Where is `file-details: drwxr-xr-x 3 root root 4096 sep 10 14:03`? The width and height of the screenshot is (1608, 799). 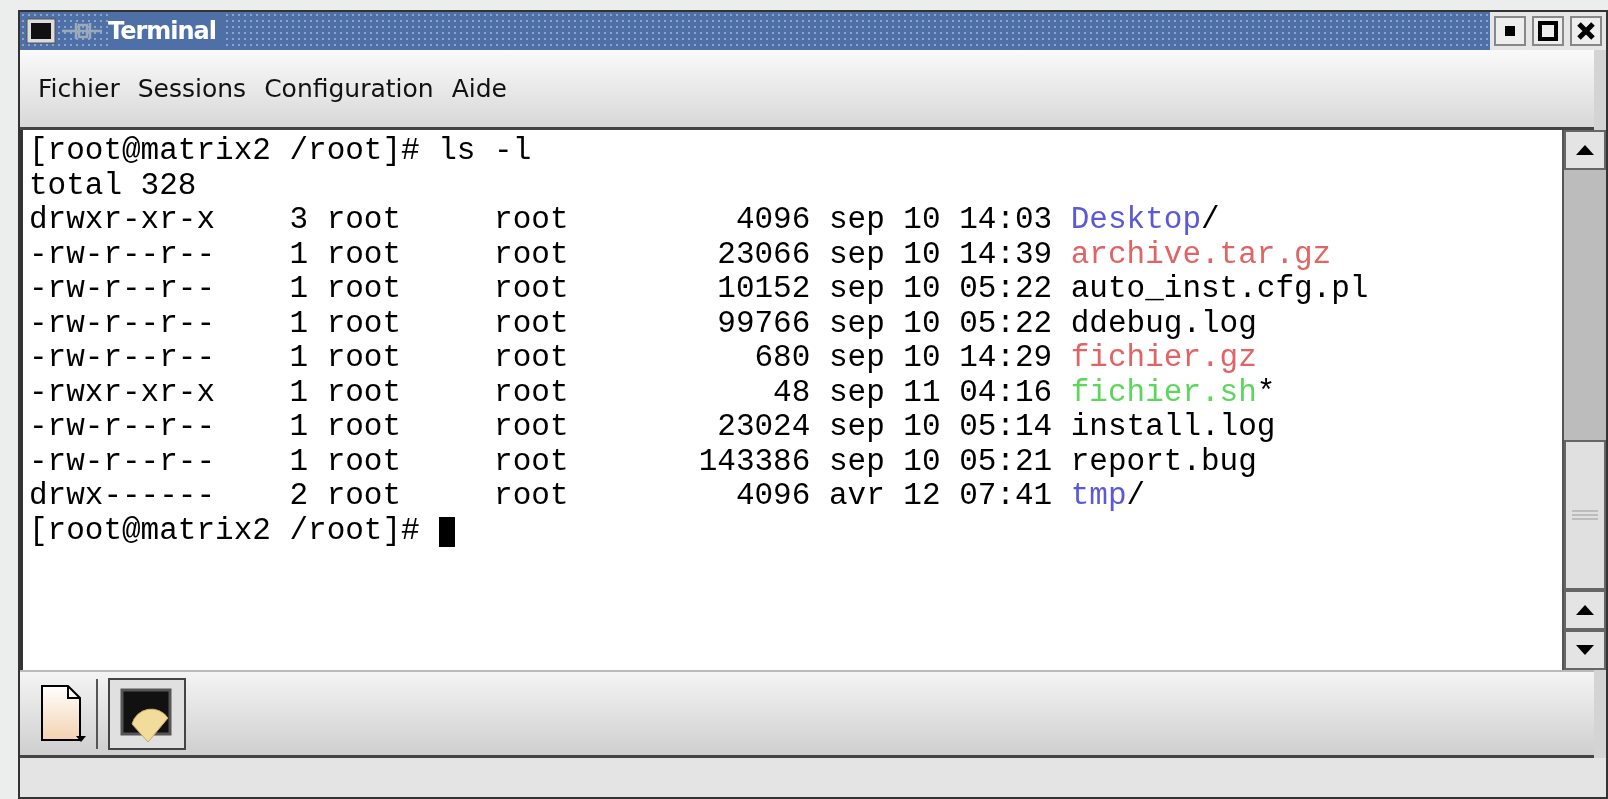 file-details: drwxr-xr-x 3 root root 4096 sep 10 14:03 is located at coordinates (541, 220).